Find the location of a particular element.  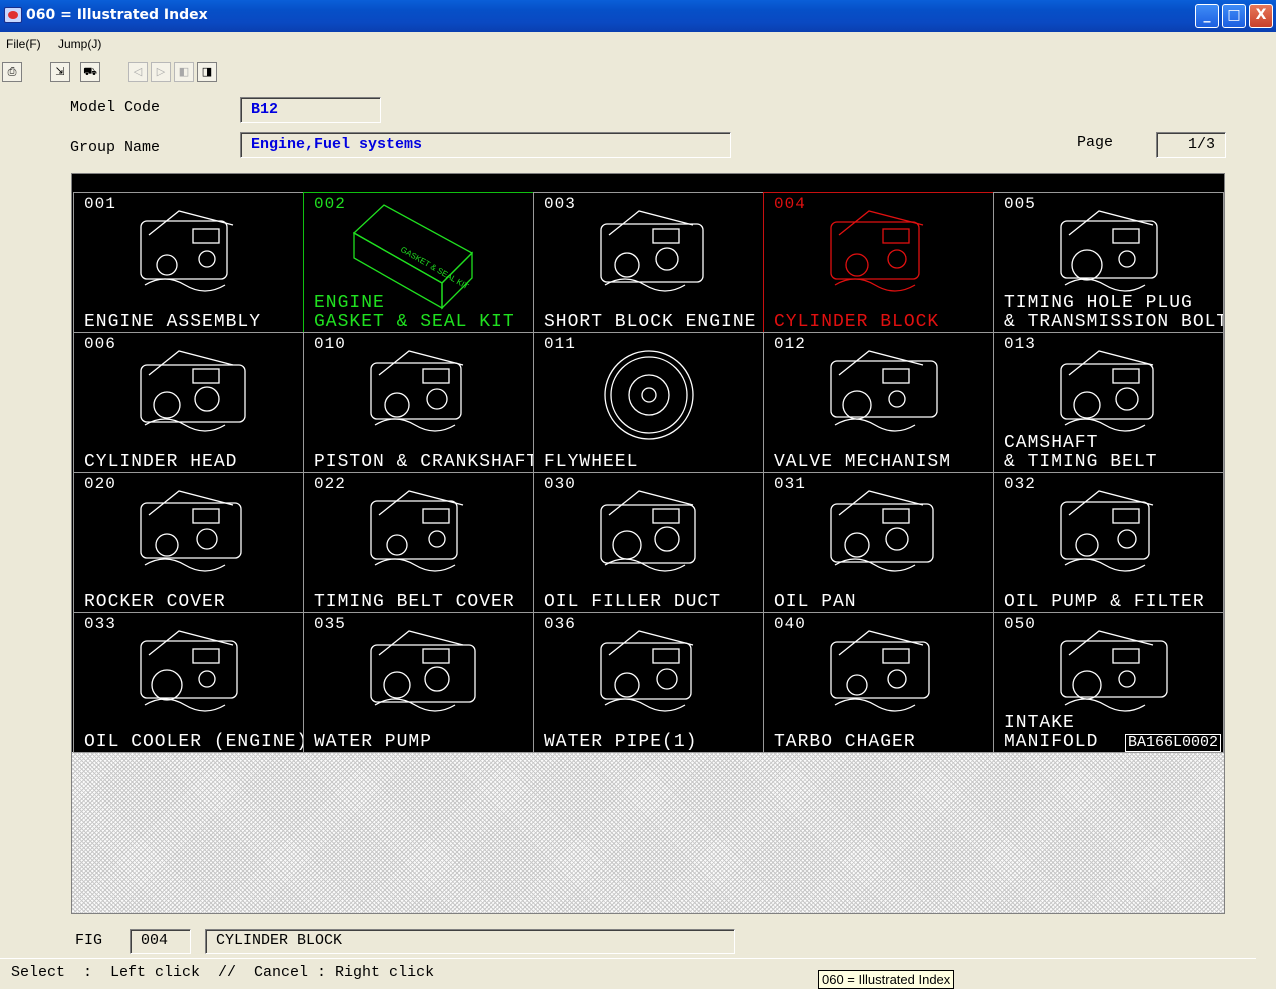

figure-name: OIL COOLER (ENGINE) is located at coordinates (194, 742).